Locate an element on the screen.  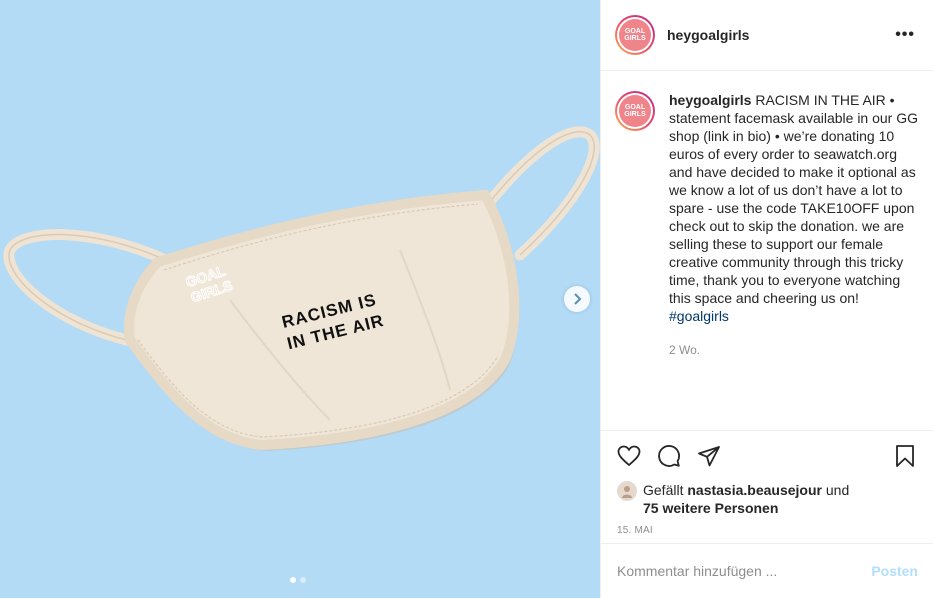
liker-username: nastasia.beausejour is located at coordinates (754, 490).